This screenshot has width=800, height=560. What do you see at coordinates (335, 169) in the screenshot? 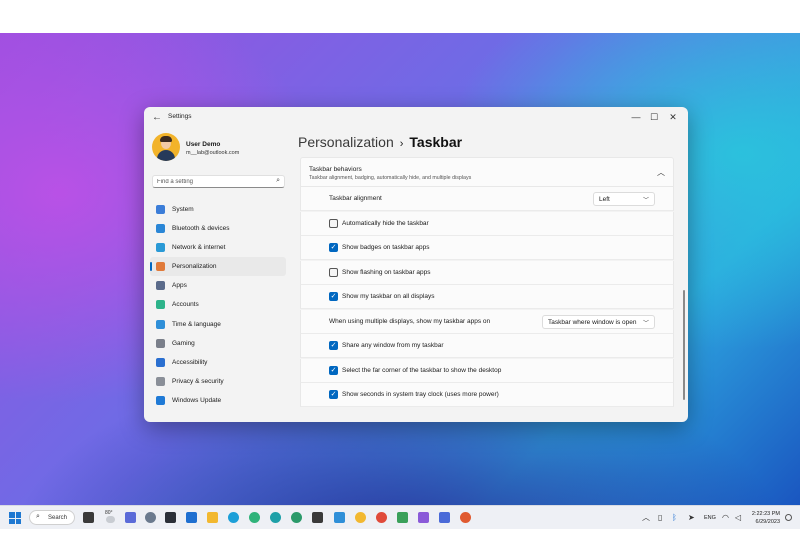
I see `section-title: Taskbar behaviors` at bounding box center [335, 169].